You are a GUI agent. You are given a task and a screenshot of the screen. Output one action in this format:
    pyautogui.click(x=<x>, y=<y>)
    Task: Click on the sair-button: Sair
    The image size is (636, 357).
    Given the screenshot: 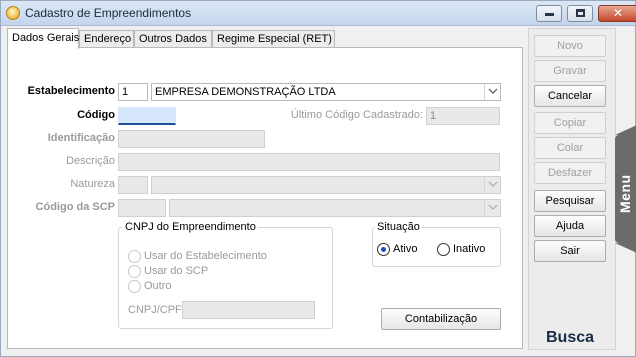 What is the action you would take?
    pyautogui.click(x=570, y=251)
    